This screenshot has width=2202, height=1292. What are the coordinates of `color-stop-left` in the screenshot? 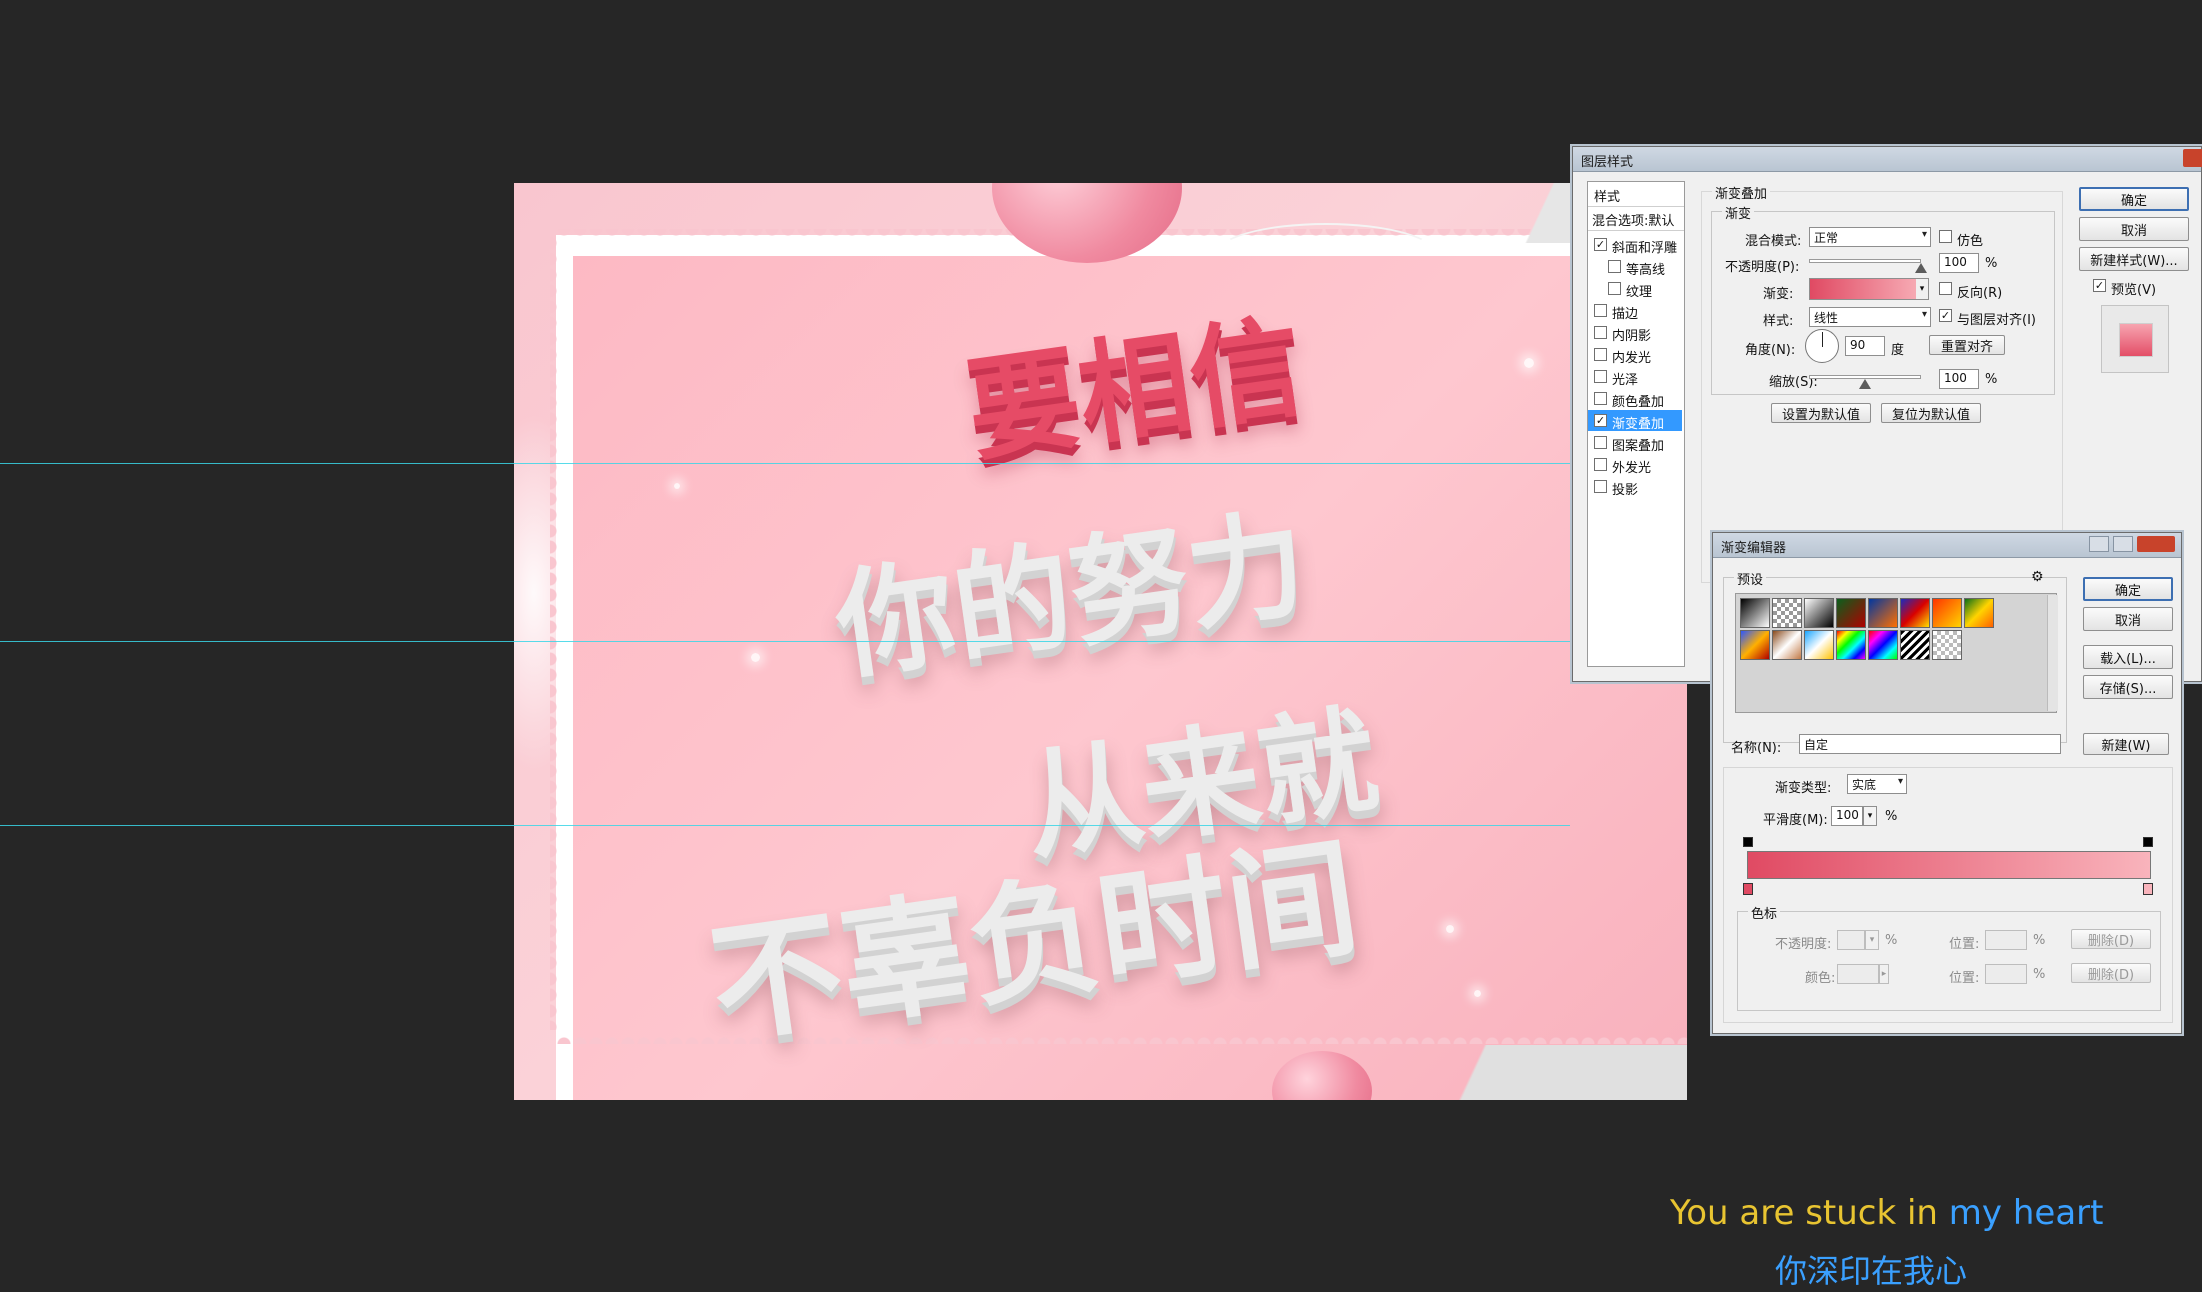 It's located at (1748, 889).